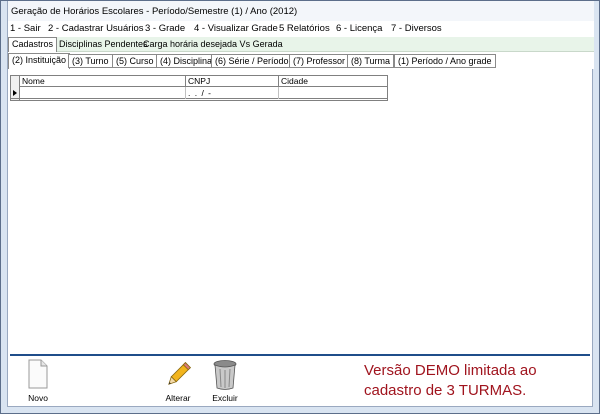  Describe the element at coordinates (25, 28) in the screenshot. I see `menu-item-sair: 1 - Sair` at that location.